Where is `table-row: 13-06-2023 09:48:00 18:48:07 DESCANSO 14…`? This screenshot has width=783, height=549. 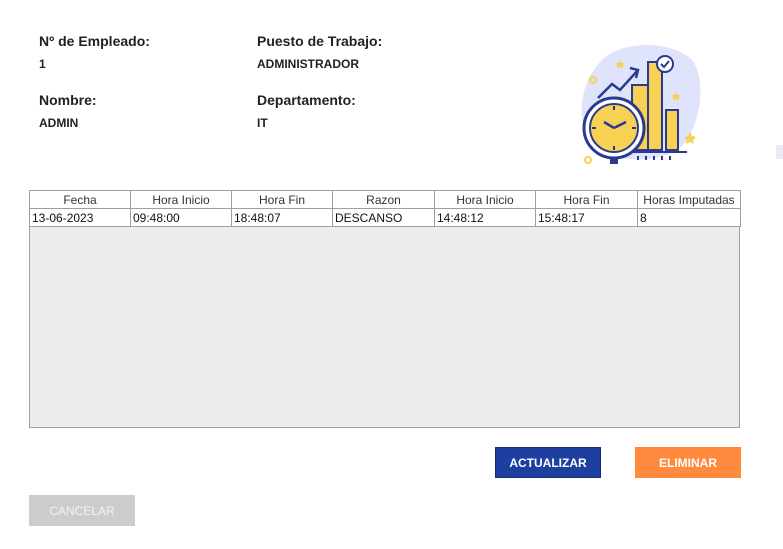 table-row: 13-06-2023 09:48:00 18:48:07 DESCANSO 14… is located at coordinates (385, 217).